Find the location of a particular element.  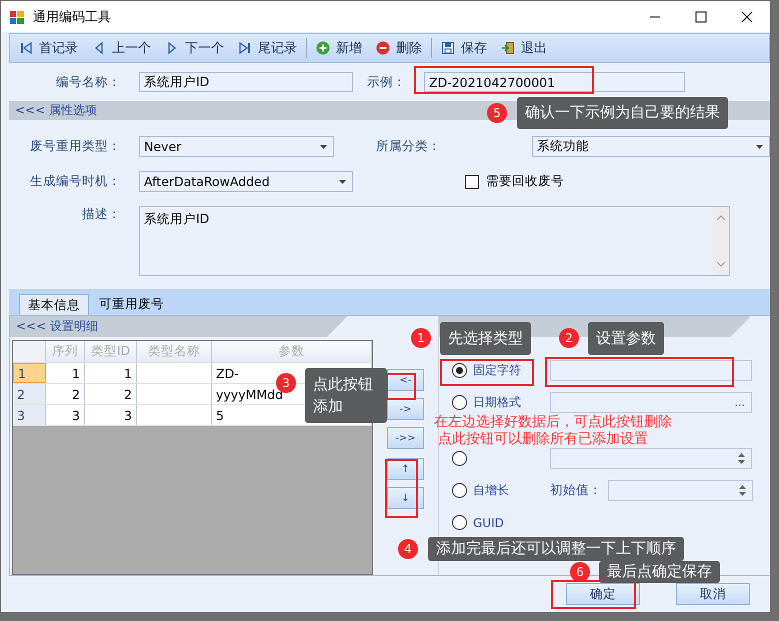

toolbar-button: 退出 is located at coordinates (524, 48).